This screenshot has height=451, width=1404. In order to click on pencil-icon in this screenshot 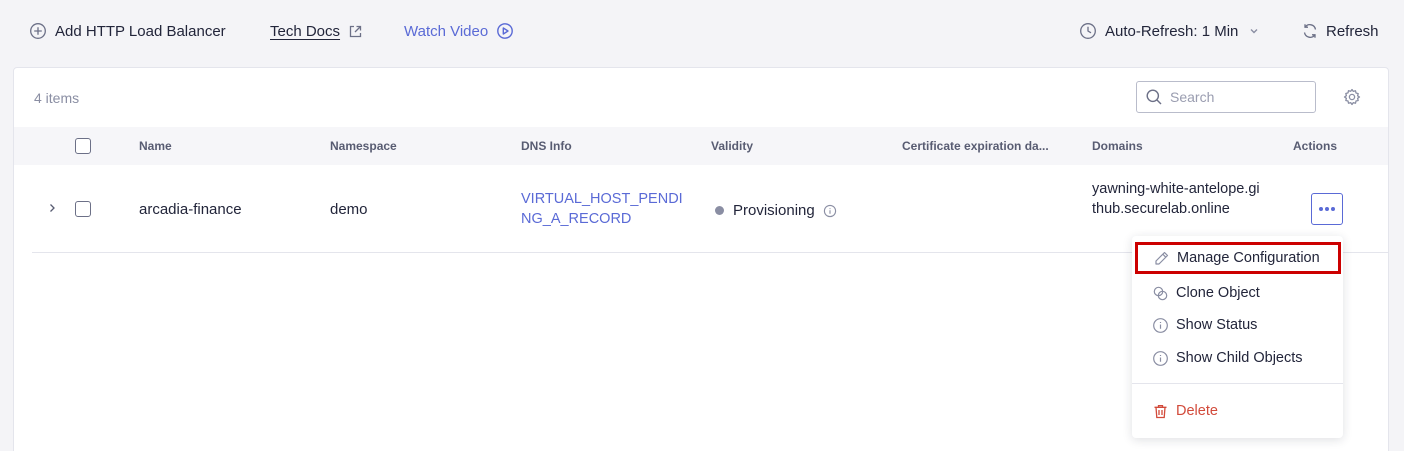, I will do `click(1161, 258)`.